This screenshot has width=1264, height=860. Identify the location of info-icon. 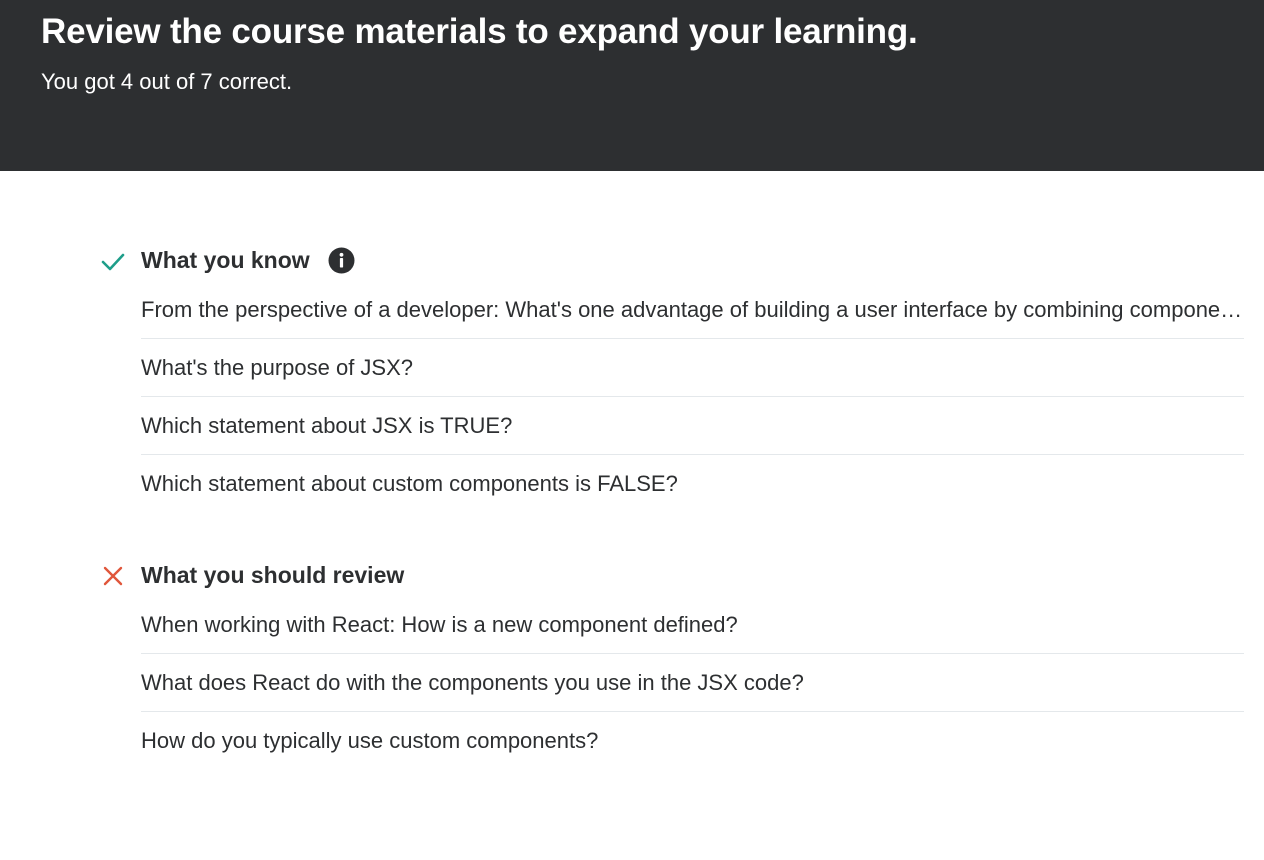
(341, 260).